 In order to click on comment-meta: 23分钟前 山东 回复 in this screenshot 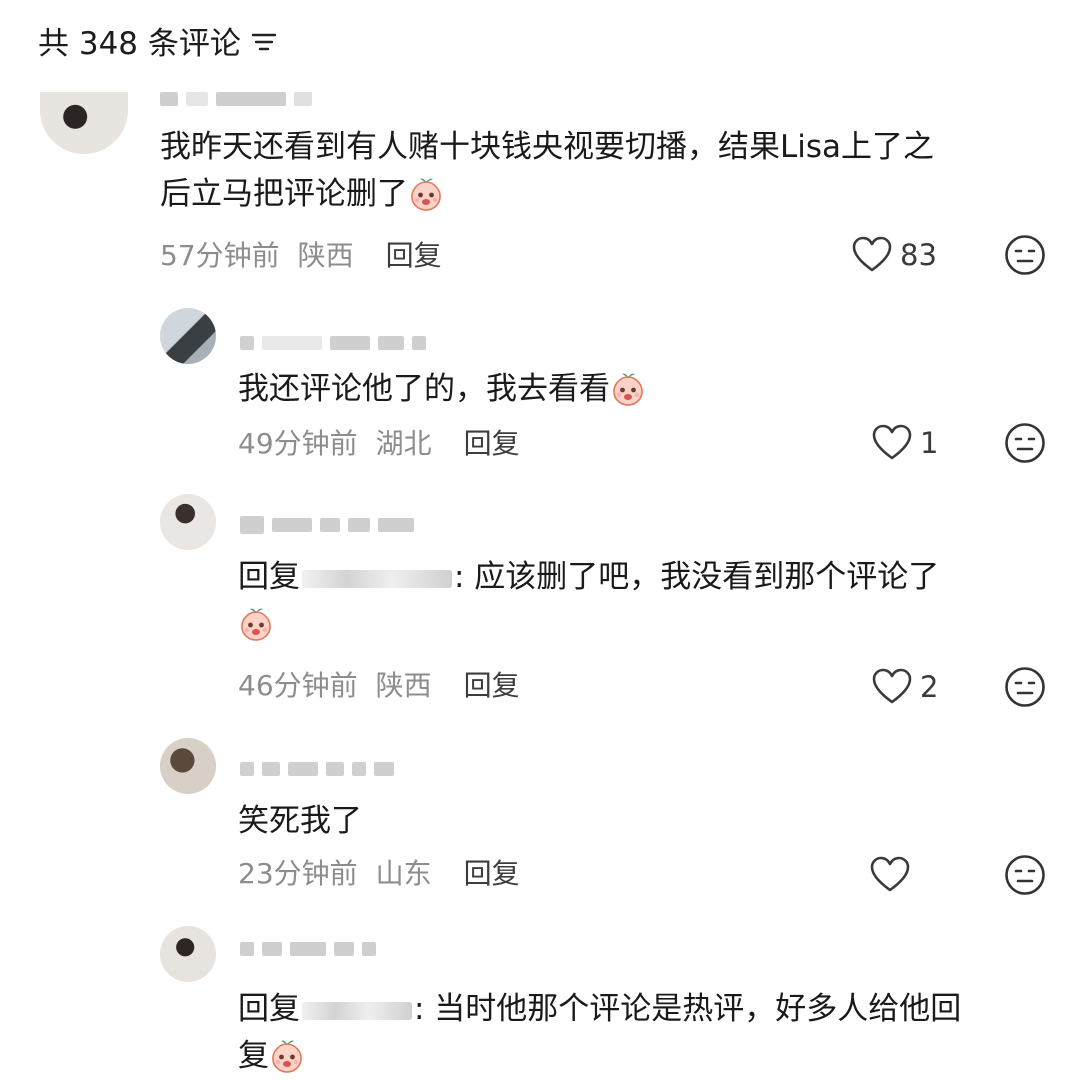, I will do `click(379, 872)`.